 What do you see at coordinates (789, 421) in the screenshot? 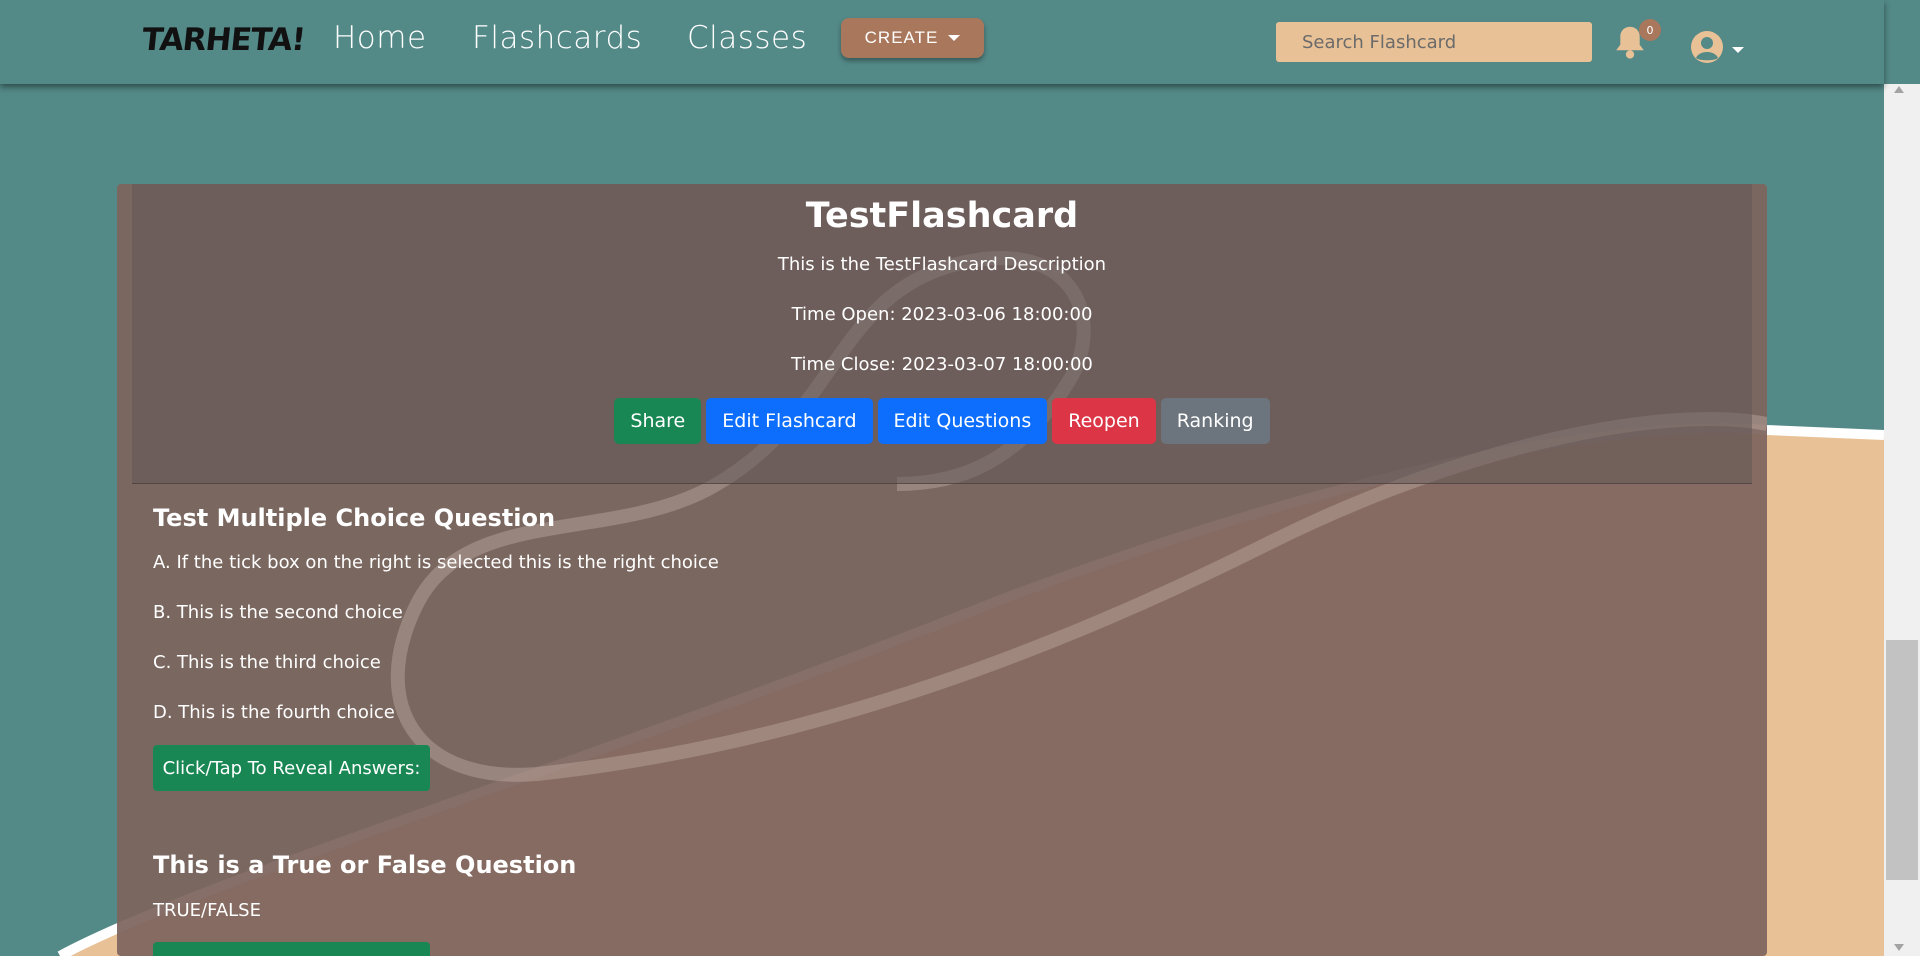
I see `edit-flashcard-button: Edit Flashcard` at bounding box center [789, 421].